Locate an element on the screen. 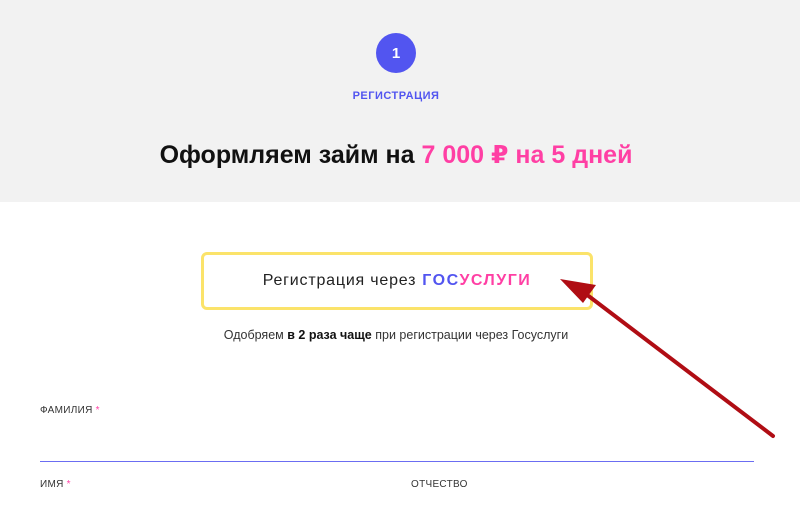 This screenshot has width=800, height=523. surname-underline is located at coordinates (397, 461).